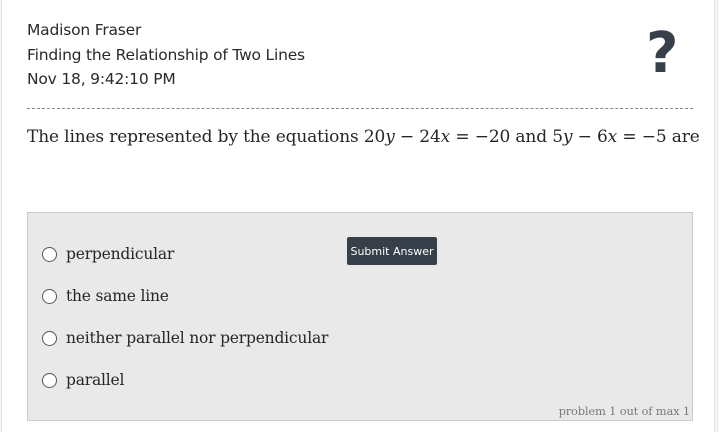  Describe the element at coordinates (392, 251) in the screenshot. I see `submit-answer-button: Submit Answer` at that location.